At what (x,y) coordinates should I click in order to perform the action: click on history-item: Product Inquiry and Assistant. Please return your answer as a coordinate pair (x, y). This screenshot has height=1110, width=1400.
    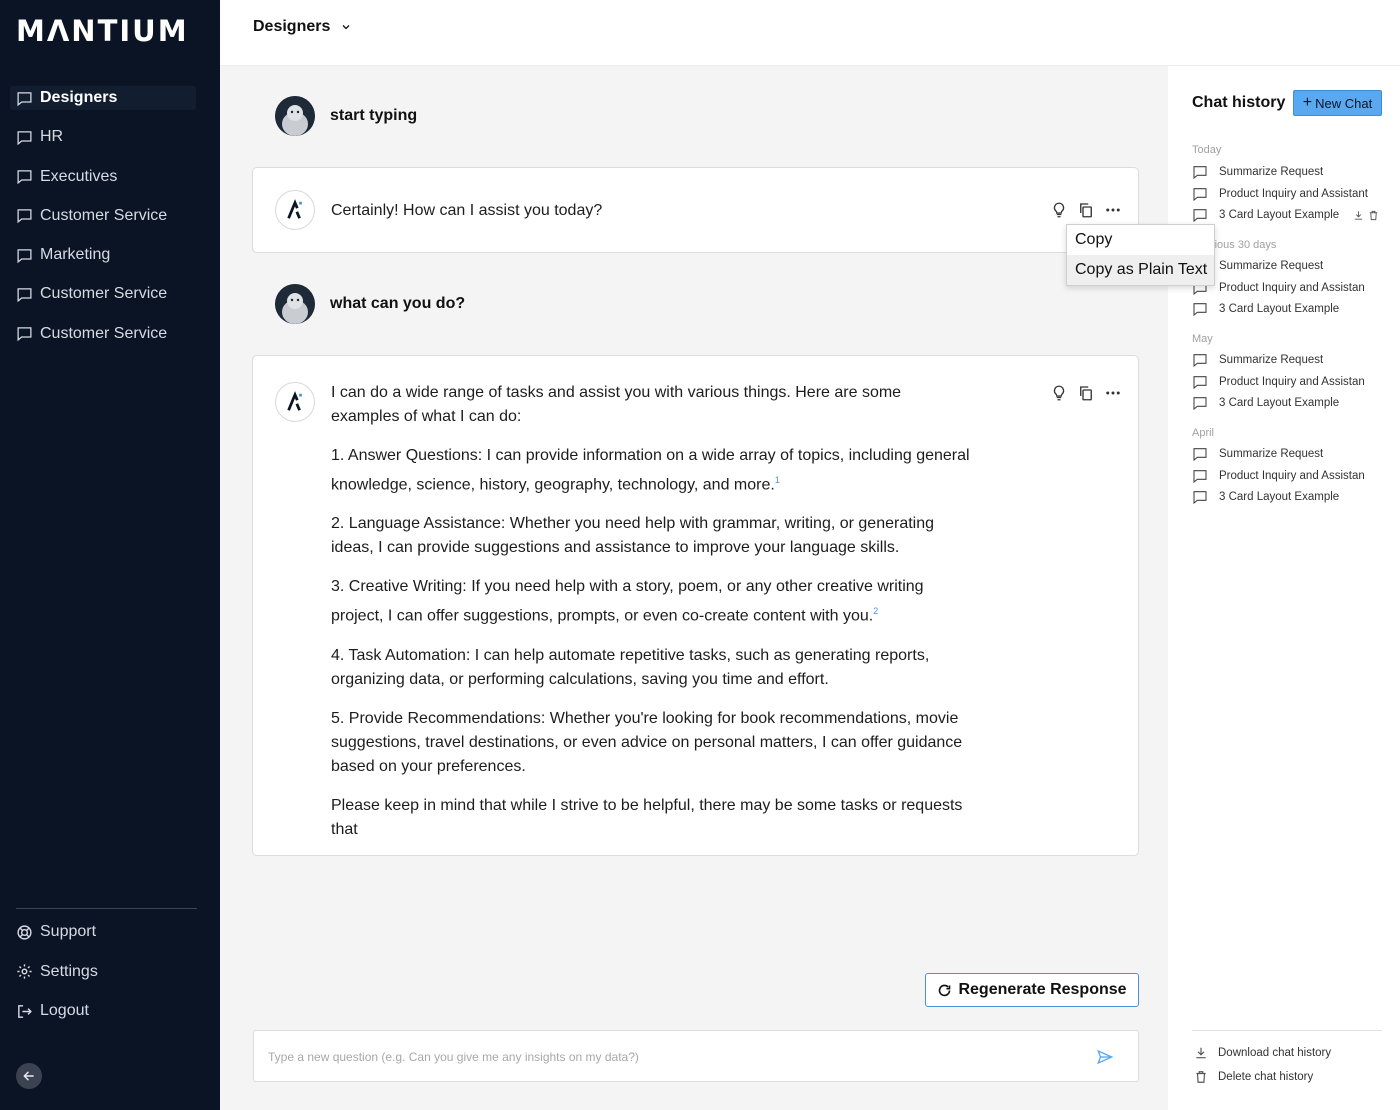
    Looking at the image, I should click on (1289, 194).